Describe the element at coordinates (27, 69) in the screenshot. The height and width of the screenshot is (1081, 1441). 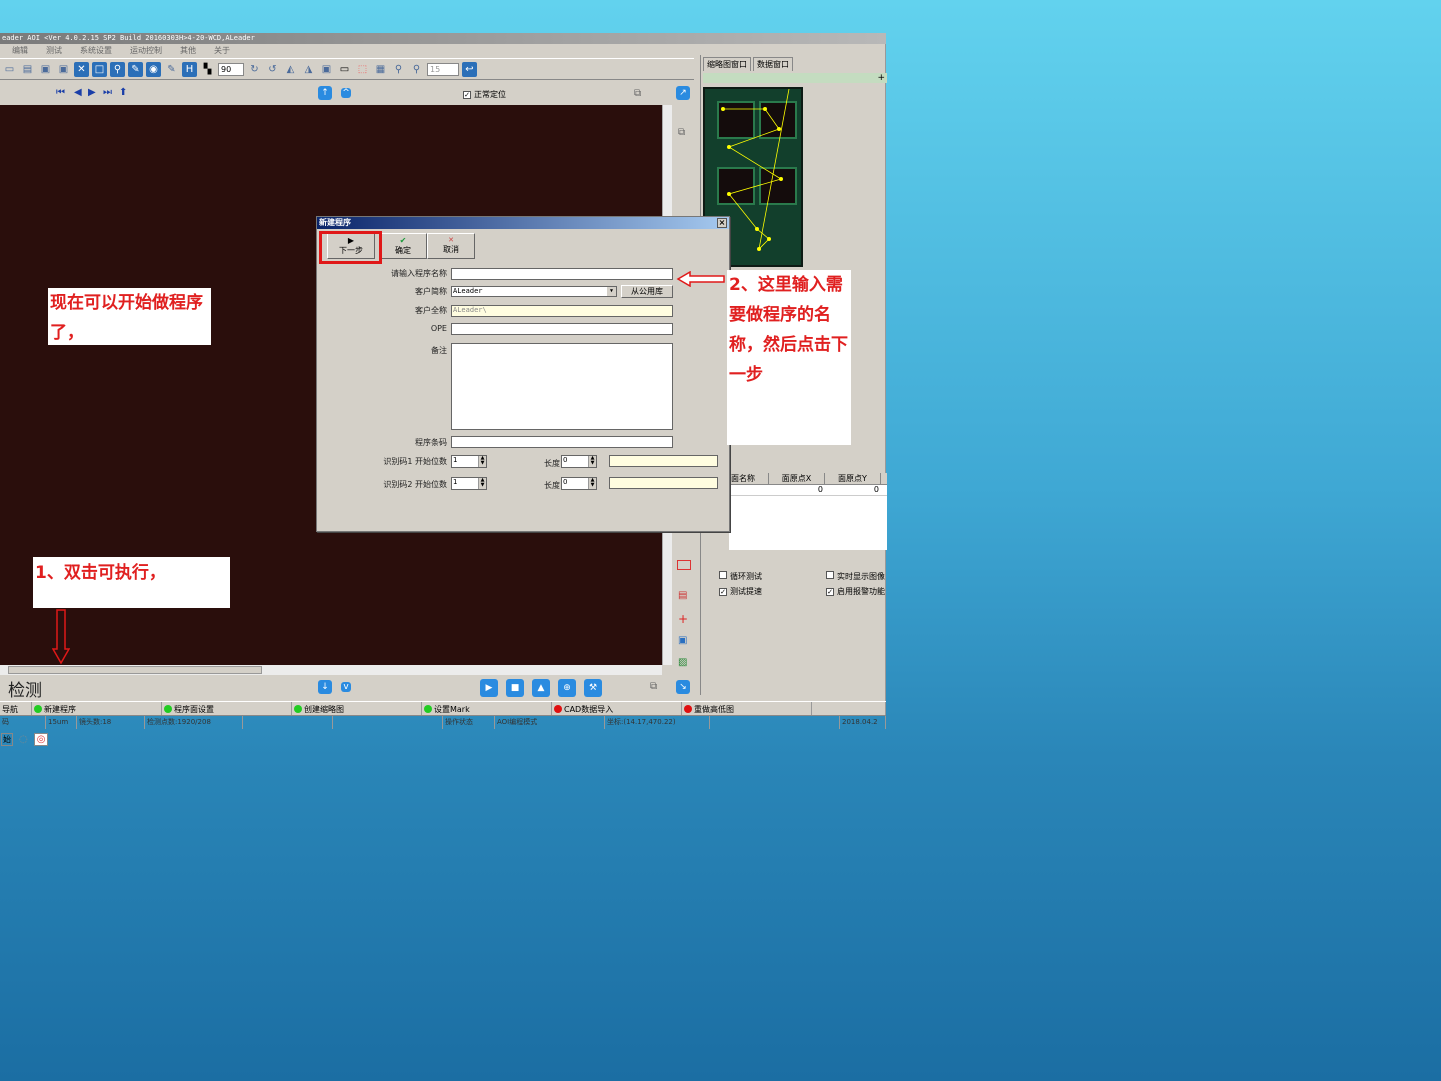
I see `folder-icon: ▤` at that location.